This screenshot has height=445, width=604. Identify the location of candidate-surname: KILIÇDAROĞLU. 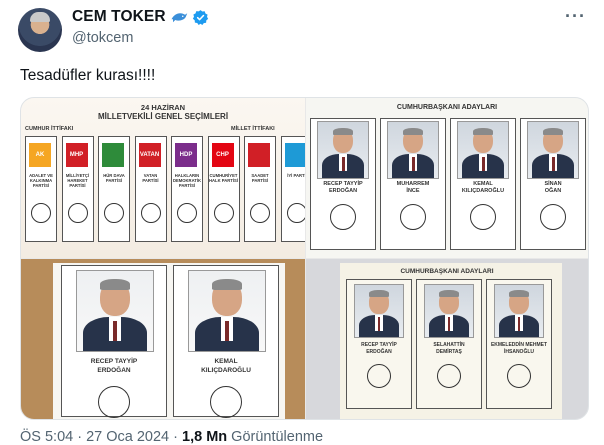
(483, 191).